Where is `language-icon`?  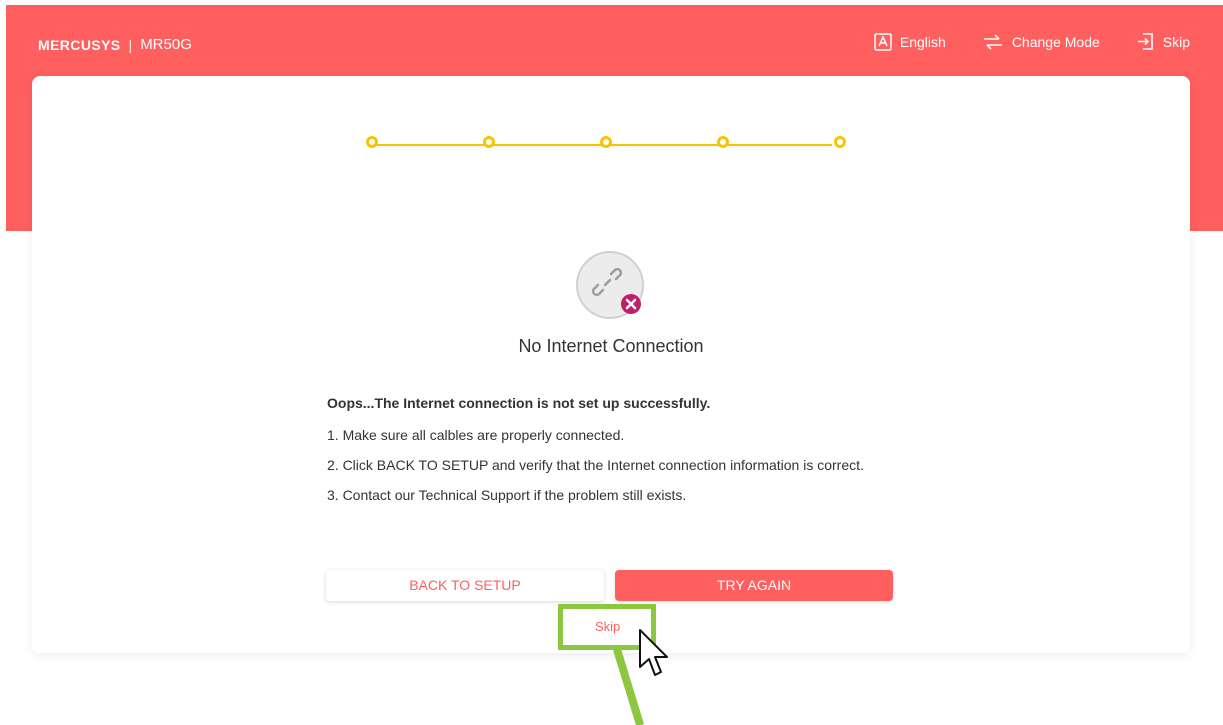 language-icon is located at coordinates (883, 41).